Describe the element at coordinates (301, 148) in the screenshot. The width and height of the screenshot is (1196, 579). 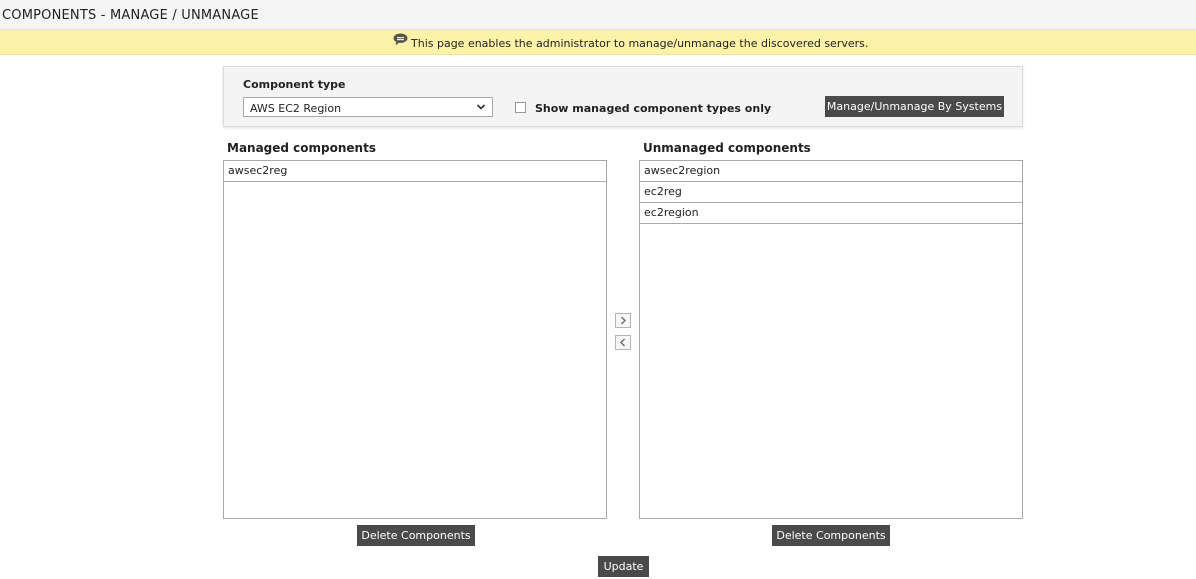
I see `managed-components-title: Managed components` at that location.